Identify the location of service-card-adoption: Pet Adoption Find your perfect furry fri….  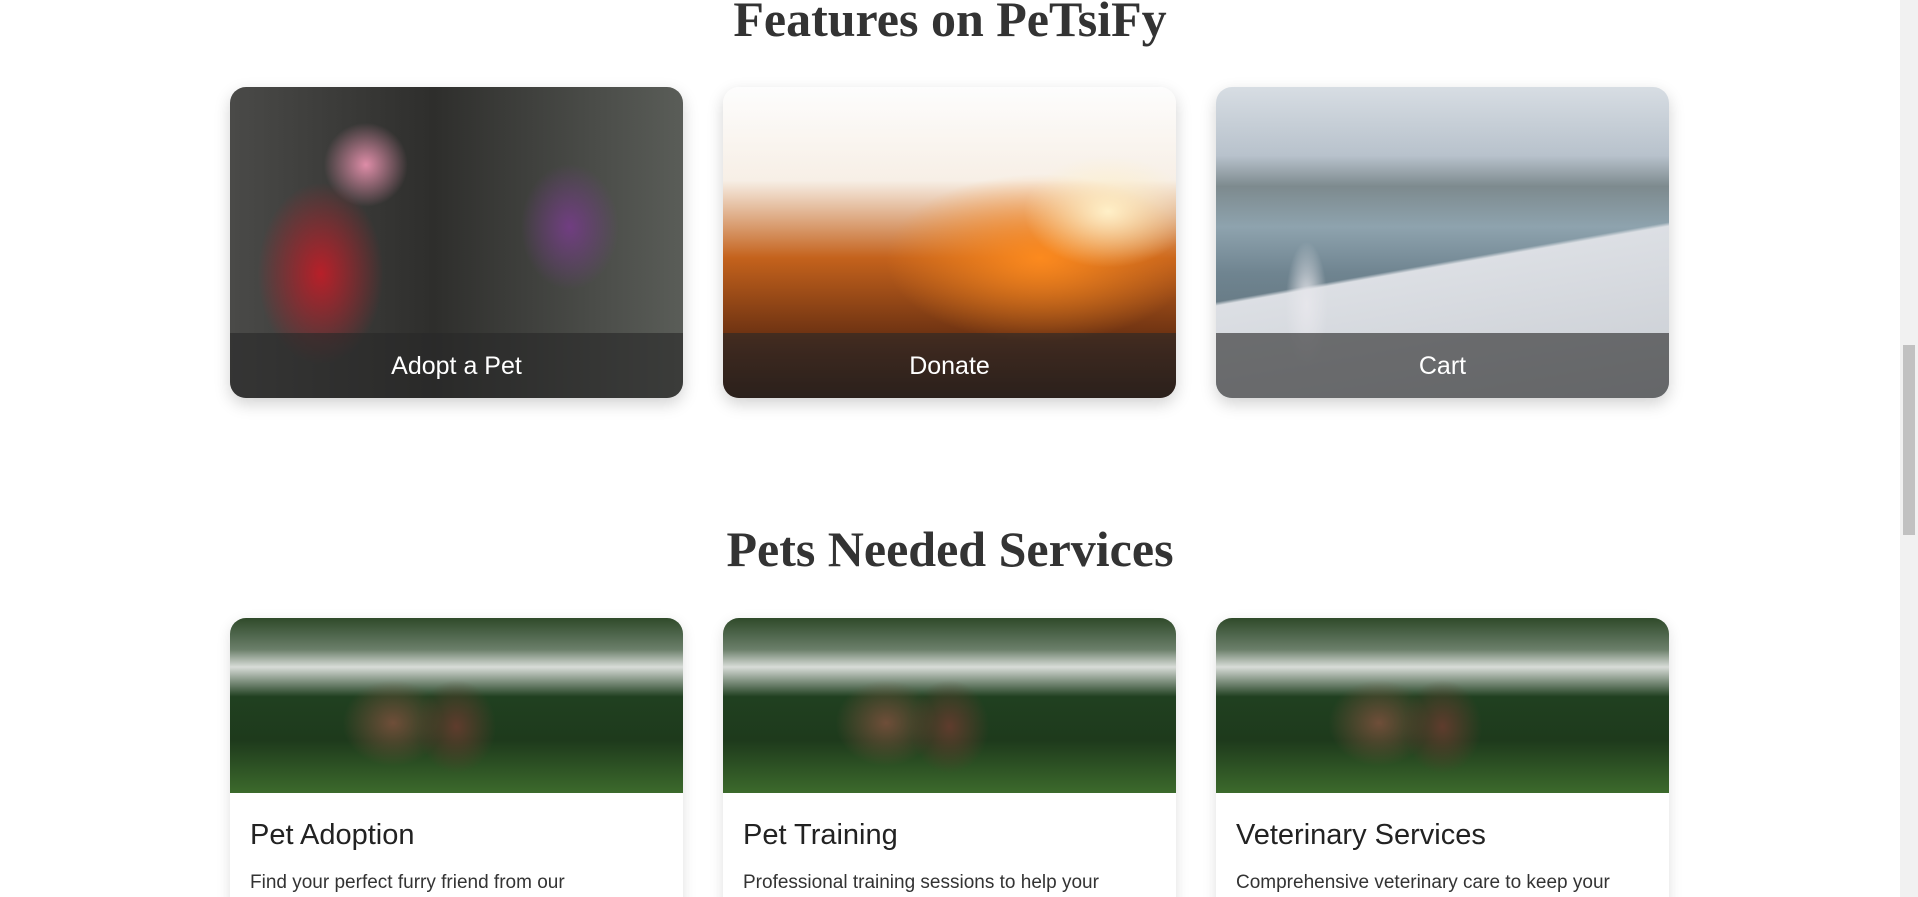
(456, 757).